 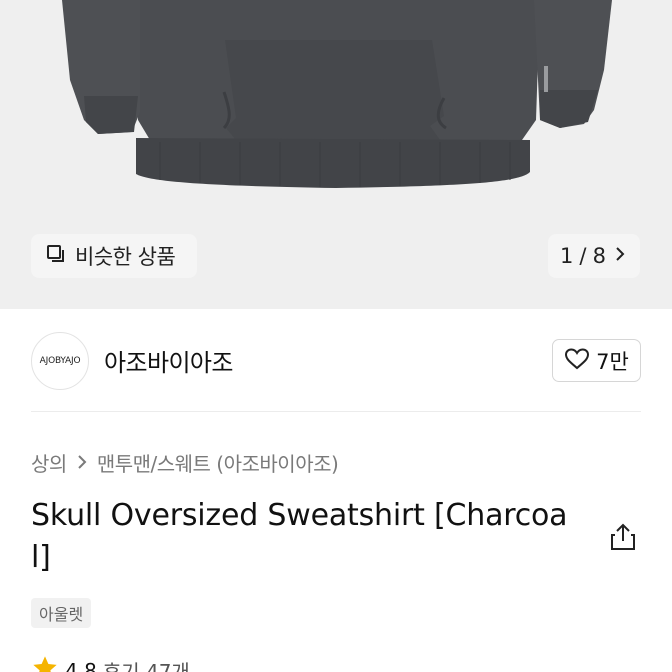 I want to click on seller-like-count: 7만, so click(x=612, y=361).